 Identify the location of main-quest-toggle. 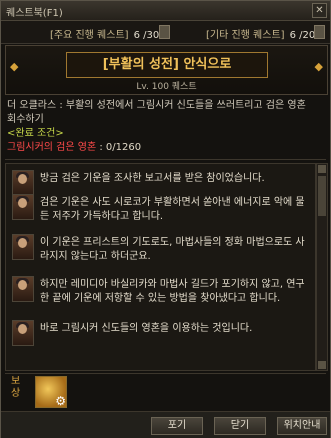
(164, 32).